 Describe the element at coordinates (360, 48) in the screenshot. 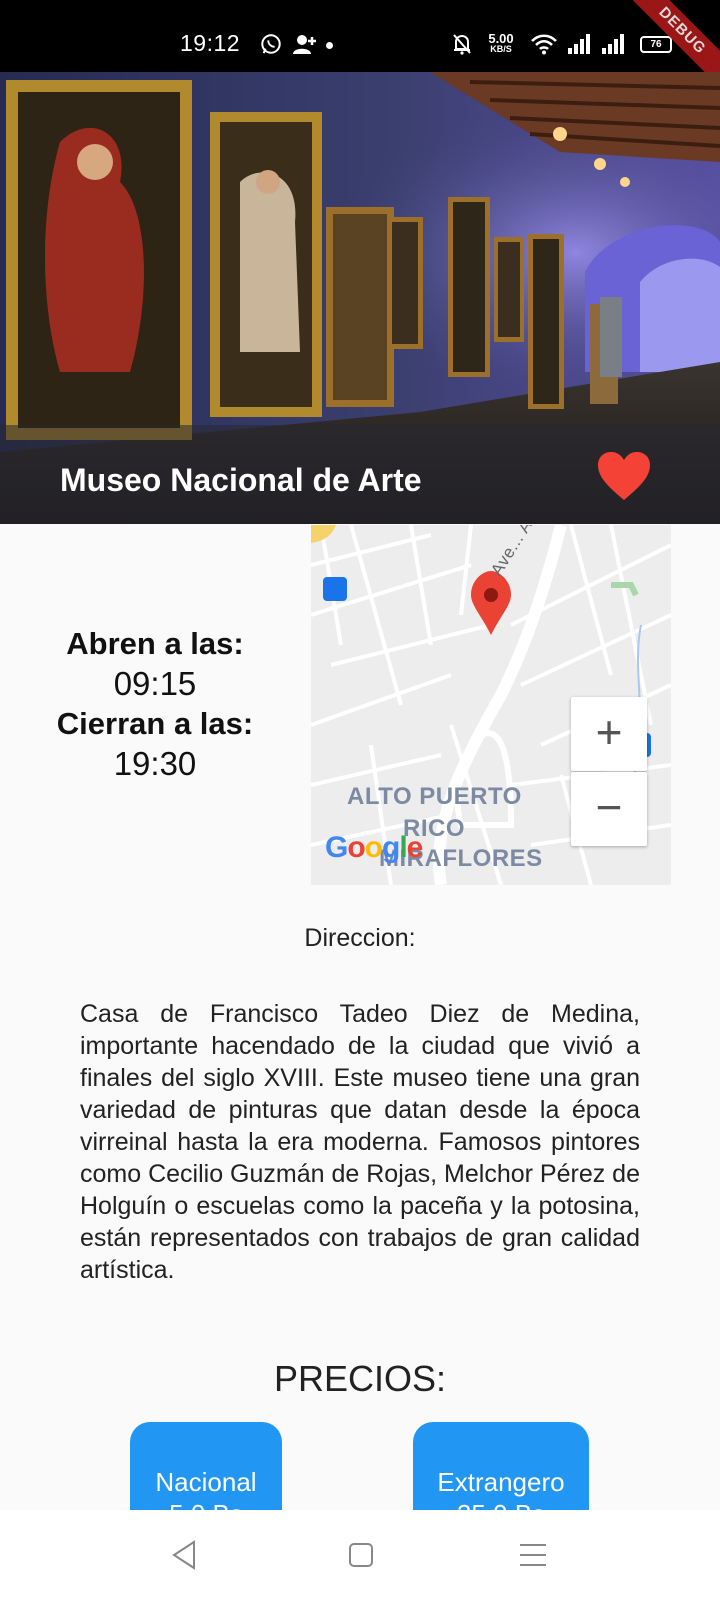

I see `status-bar: 19:12 5.00 KB/S 76 DEBUG` at that location.